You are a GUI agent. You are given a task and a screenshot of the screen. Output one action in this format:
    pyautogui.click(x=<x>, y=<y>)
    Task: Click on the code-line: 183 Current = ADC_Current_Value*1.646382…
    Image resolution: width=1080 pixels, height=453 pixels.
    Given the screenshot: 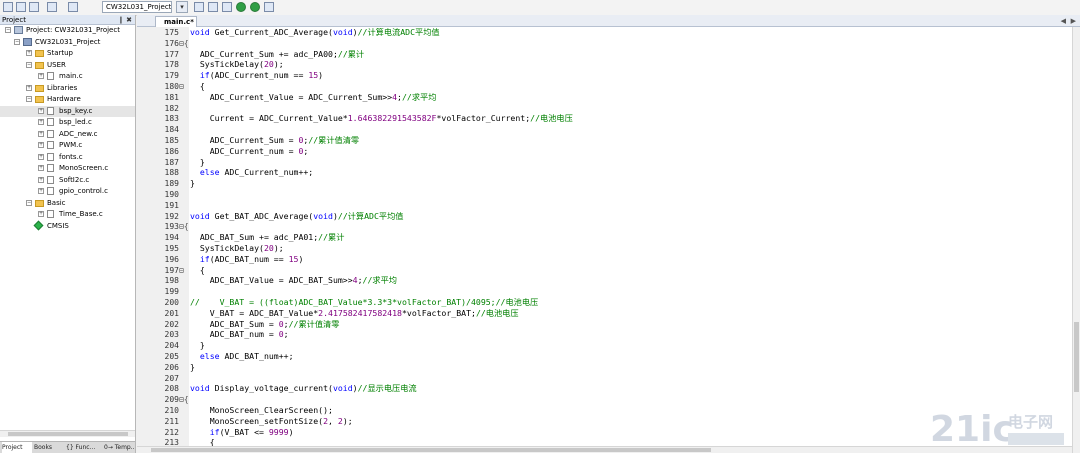 What is the action you would take?
    pyautogui.click(x=604, y=118)
    